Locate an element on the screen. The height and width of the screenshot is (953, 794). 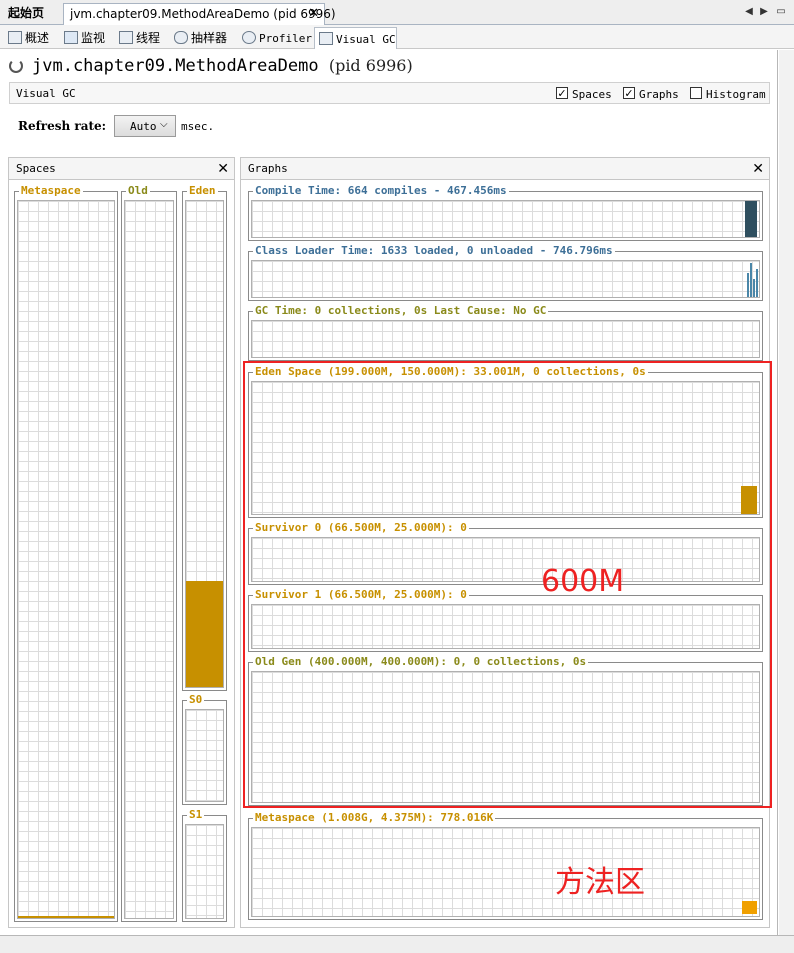
compile-time-graph: Compile Time: 664 compiles - 467.456ms is located at coordinates (505, 212).